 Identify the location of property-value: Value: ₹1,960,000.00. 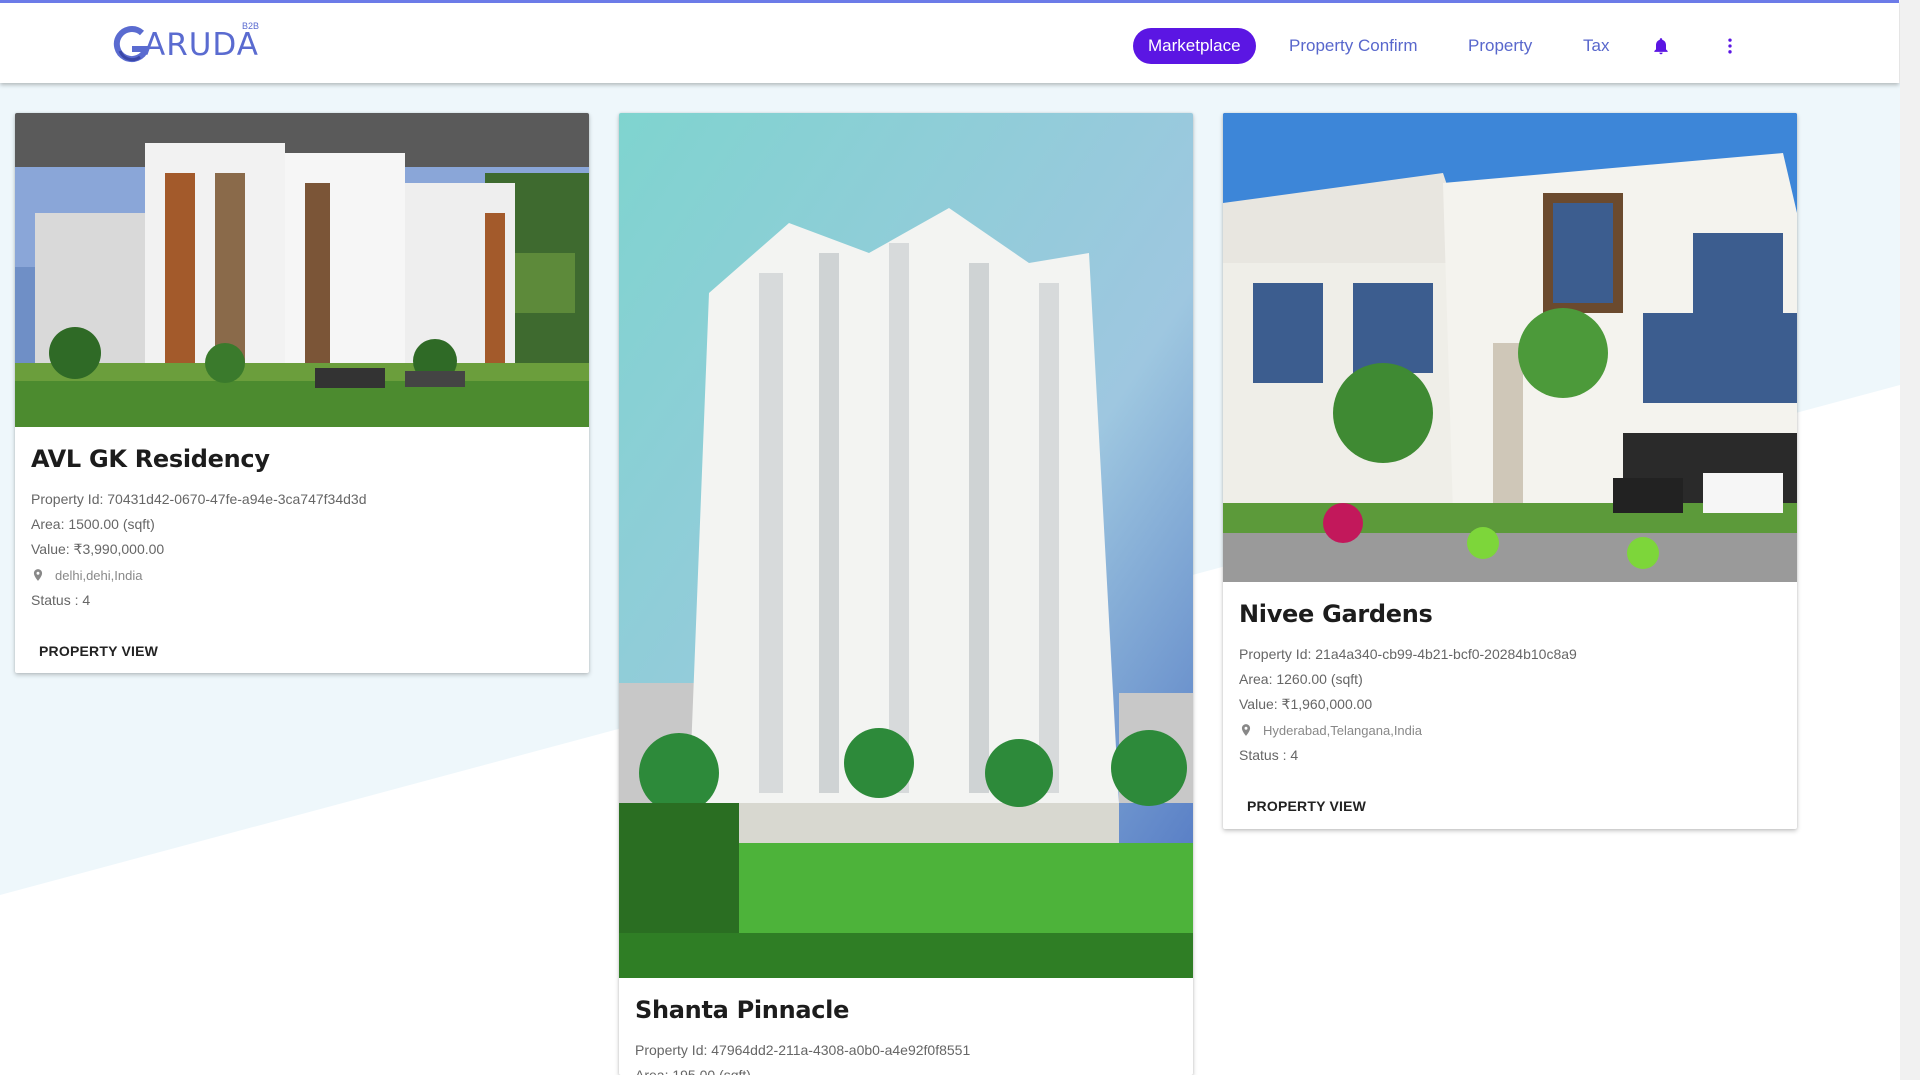
(1306, 704).